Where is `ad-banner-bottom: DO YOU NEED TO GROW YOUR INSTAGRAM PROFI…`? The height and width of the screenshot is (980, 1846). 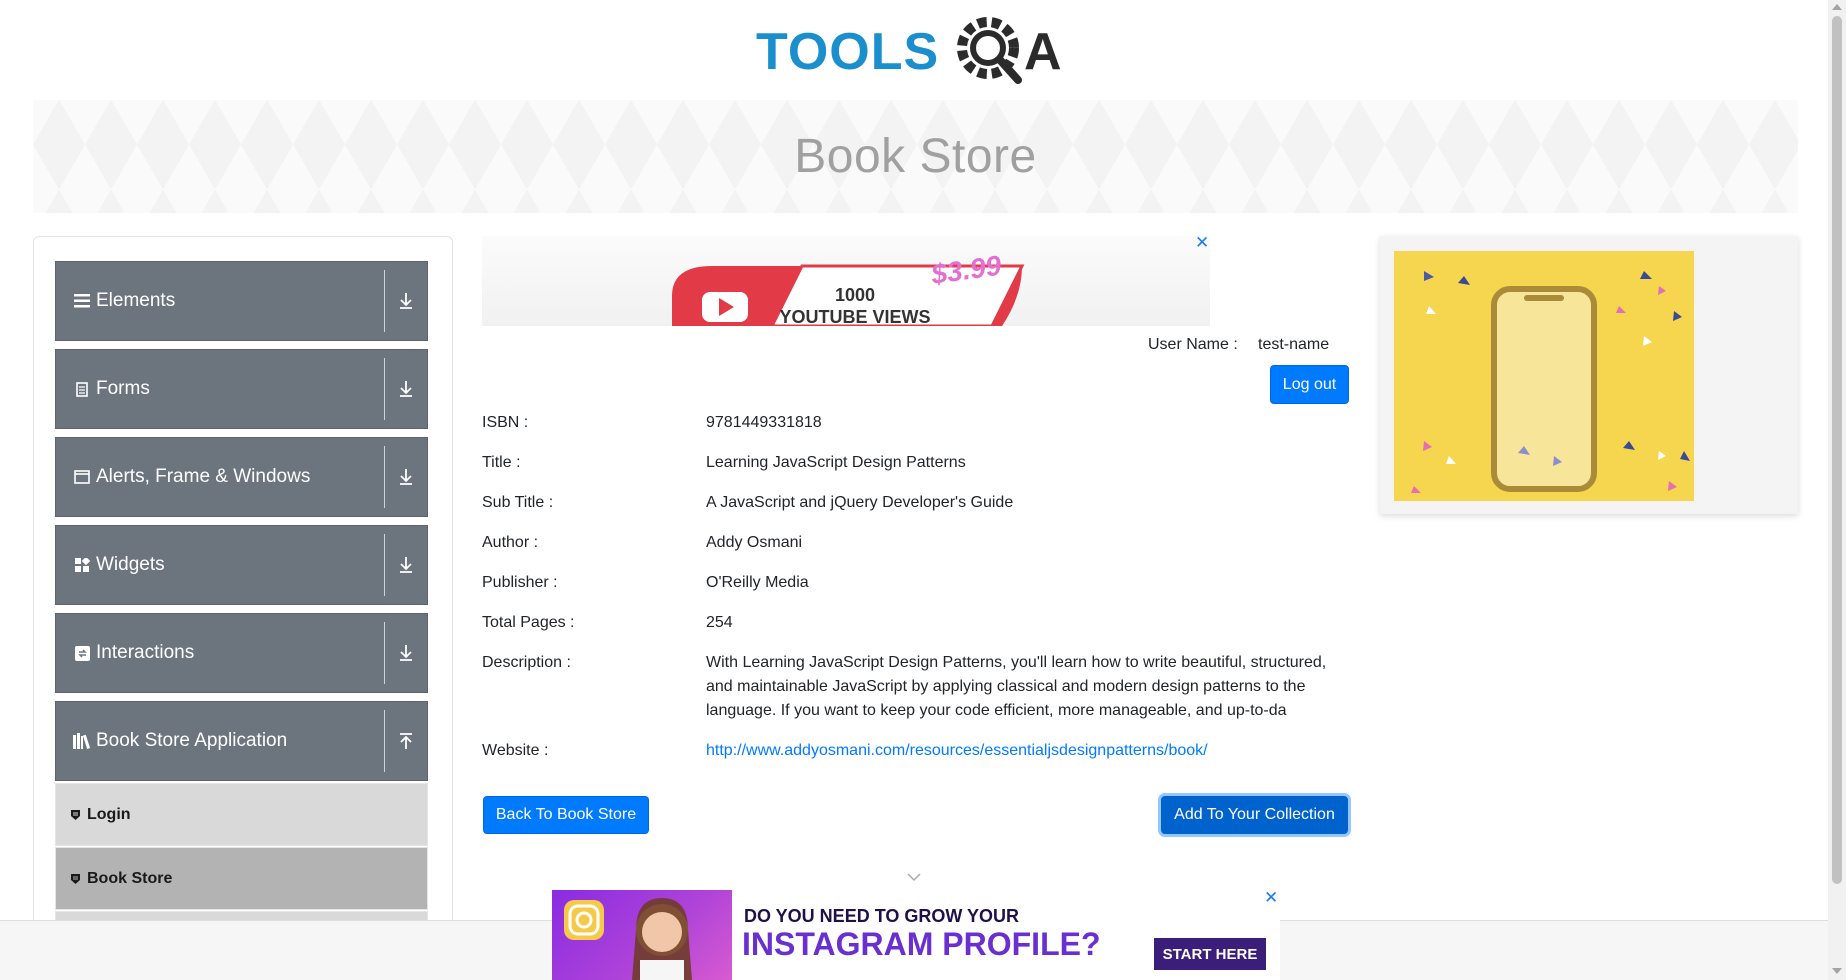 ad-banner-bottom: DO YOU NEED TO GROW YOUR INSTAGRAM PROFI… is located at coordinates (916, 935).